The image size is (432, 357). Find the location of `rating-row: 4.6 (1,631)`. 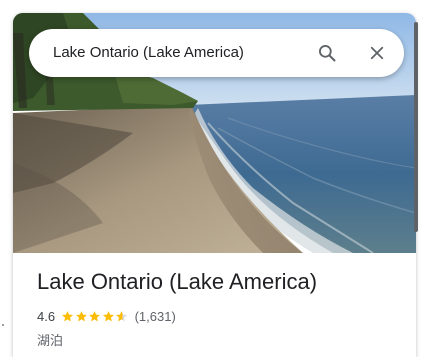

rating-row: 4.6 (1,631) is located at coordinates (106, 316).